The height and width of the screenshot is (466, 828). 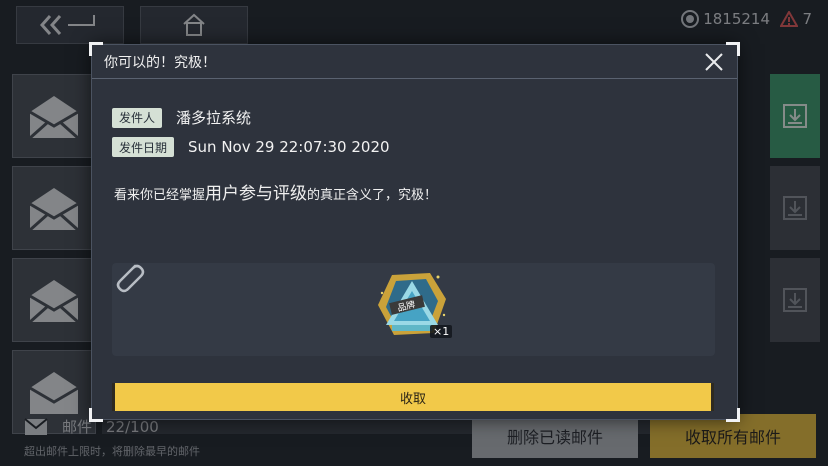 I want to click on close-icon, so click(x=714, y=62).